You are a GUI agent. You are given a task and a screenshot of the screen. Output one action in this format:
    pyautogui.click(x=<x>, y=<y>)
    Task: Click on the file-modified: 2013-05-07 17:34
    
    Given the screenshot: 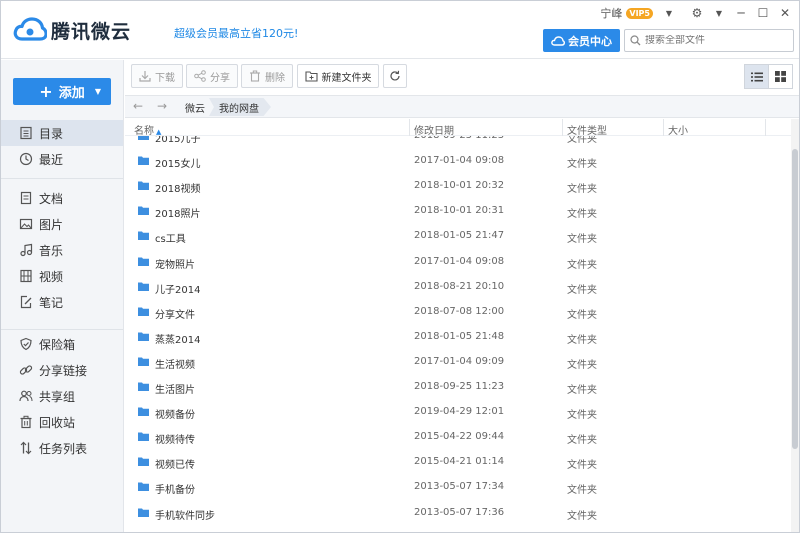 What is the action you would take?
    pyautogui.click(x=459, y=487)
    